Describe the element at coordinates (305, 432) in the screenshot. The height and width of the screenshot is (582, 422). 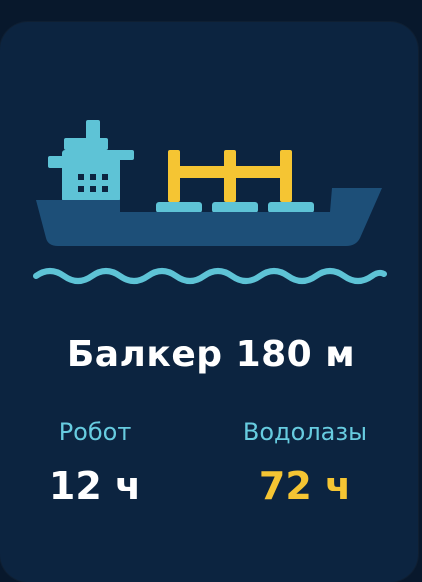
I see `divers-stat-label: Водолазы` at that location.